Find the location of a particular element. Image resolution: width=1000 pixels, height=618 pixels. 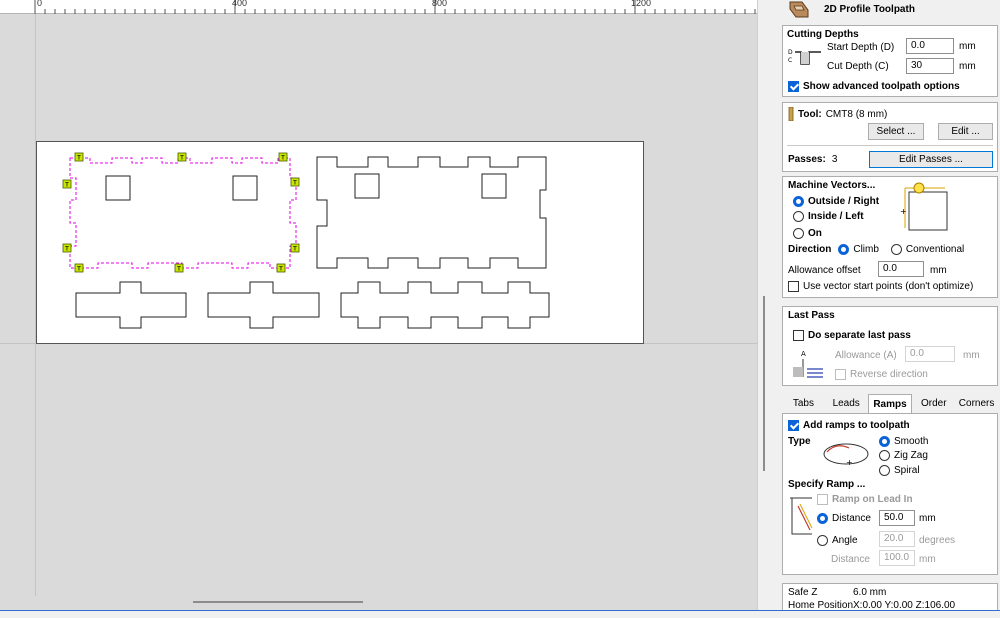

horizontal-scrollbar is located at coordinates (378, 603).